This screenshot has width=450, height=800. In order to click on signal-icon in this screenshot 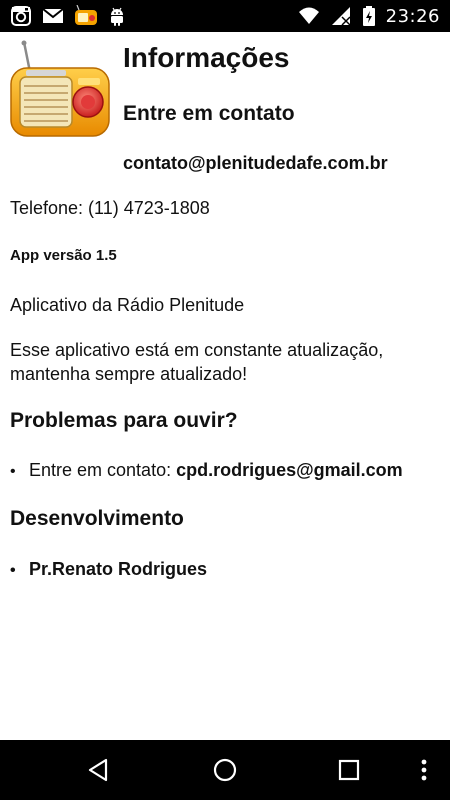, I will do `click(341, 16)`.